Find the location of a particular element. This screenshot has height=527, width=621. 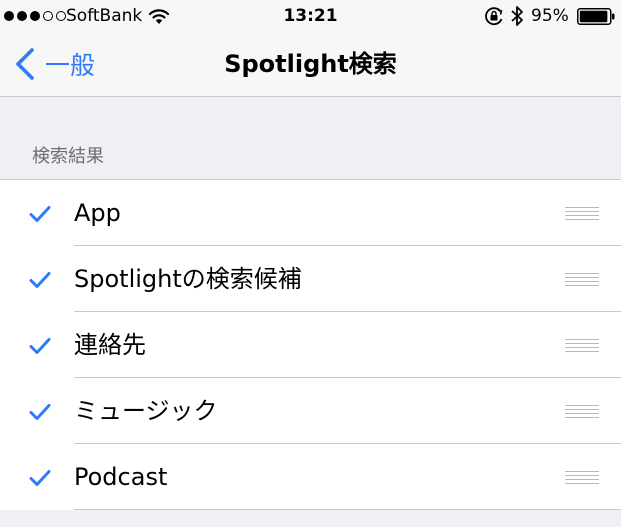

list-item-contacts: 連絡先 is located at coordinates (310, 345).